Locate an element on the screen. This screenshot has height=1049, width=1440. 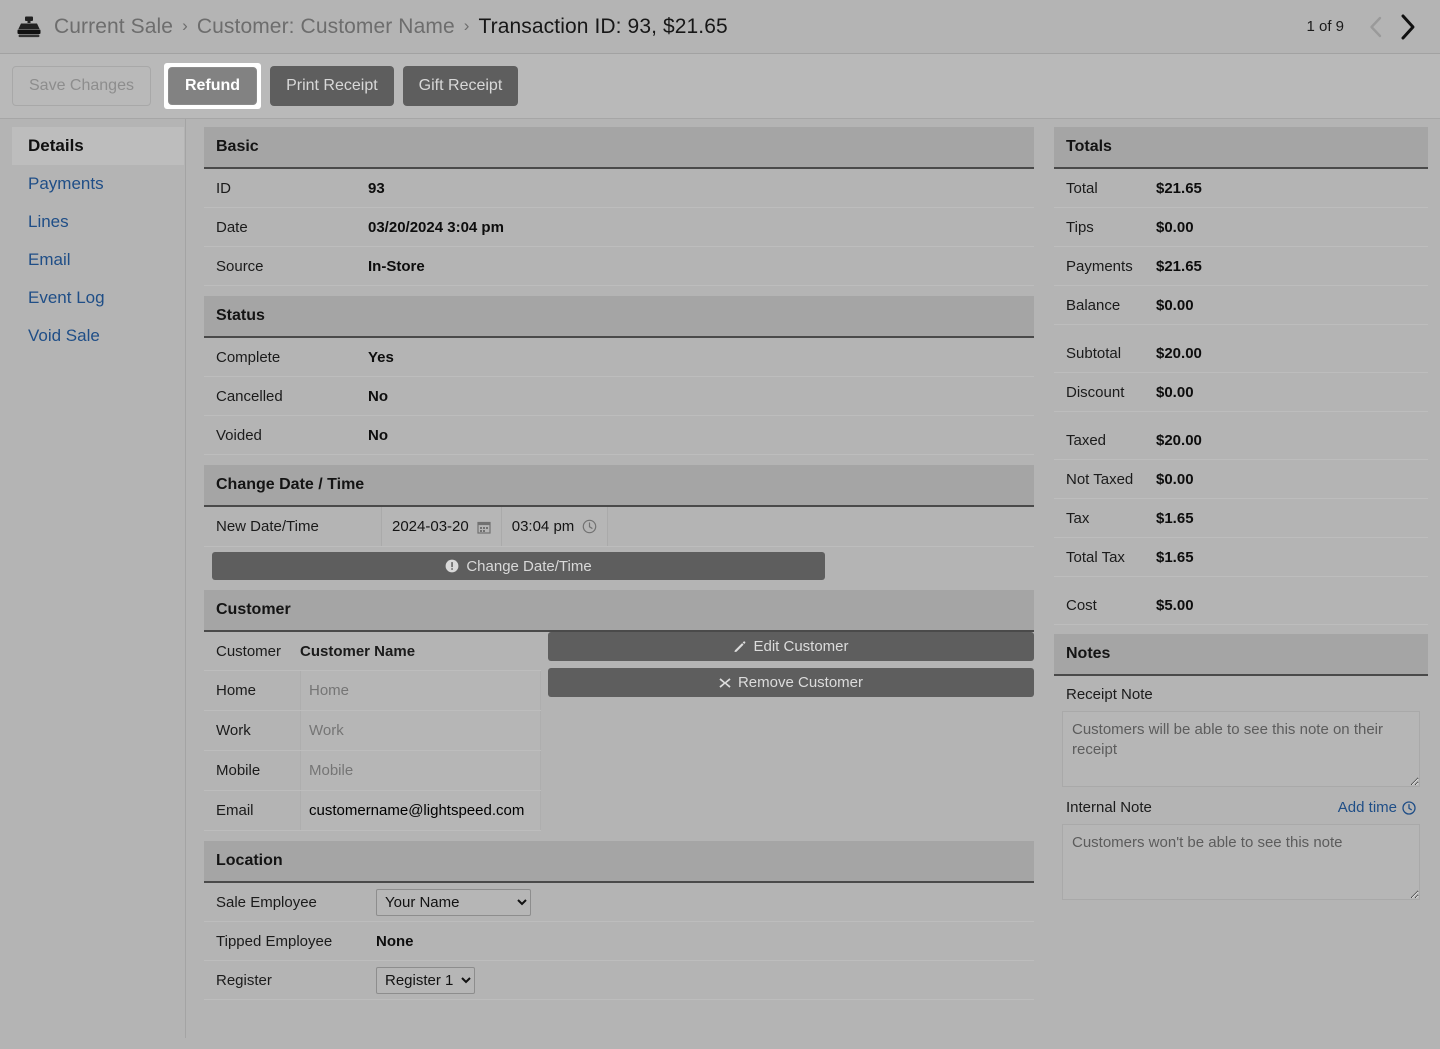
edit-customer-button: Edit Customer is located at coordinates (791, 646).